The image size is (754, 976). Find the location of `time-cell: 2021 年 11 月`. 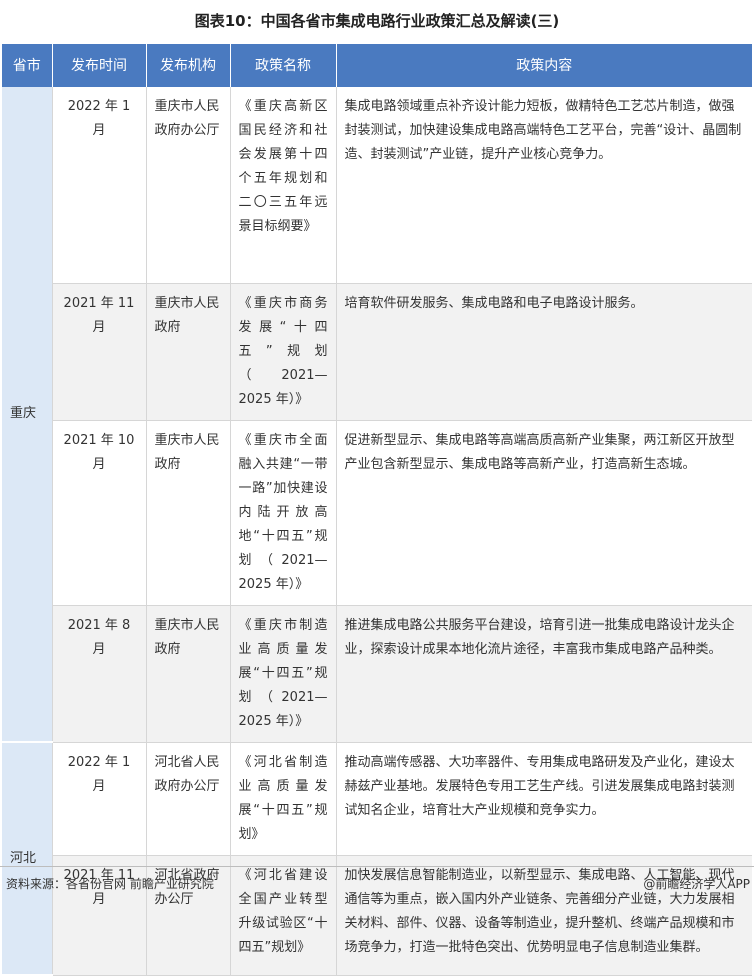

time-cell: 2021 年 11 月 is located at coordinates (99, 352).